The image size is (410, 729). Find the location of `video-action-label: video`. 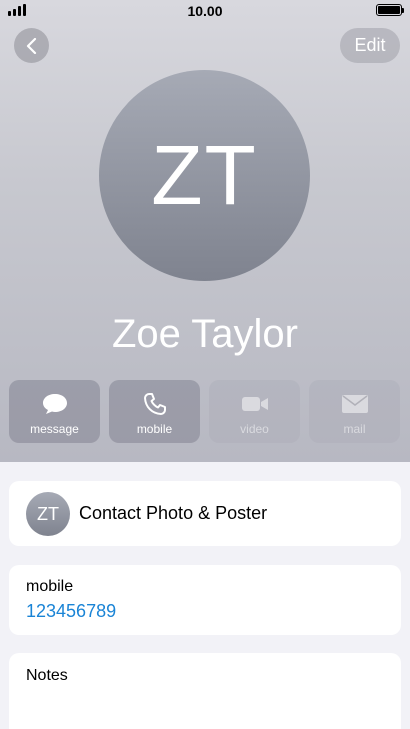

video-action-label: video is located at coordinates (254, 429).